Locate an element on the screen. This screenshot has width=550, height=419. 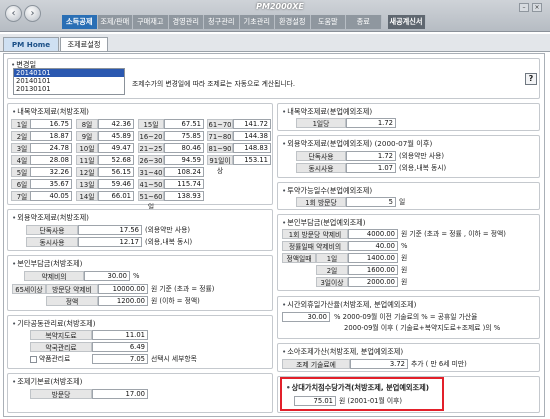
fee-value: 59.46 is located at coordinates (116, 184).